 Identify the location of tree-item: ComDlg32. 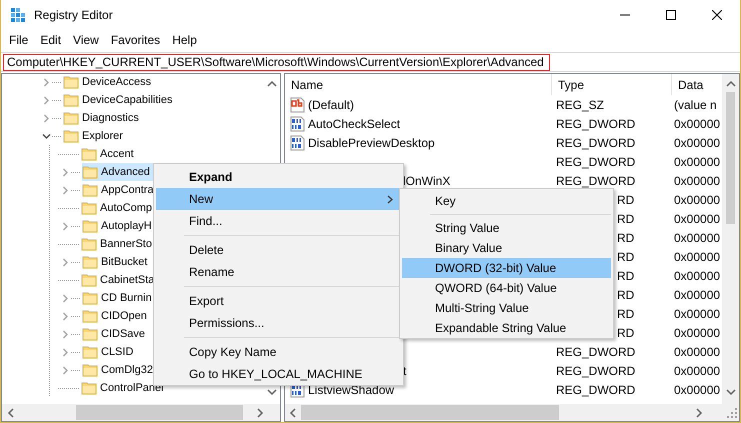
(119, 370).